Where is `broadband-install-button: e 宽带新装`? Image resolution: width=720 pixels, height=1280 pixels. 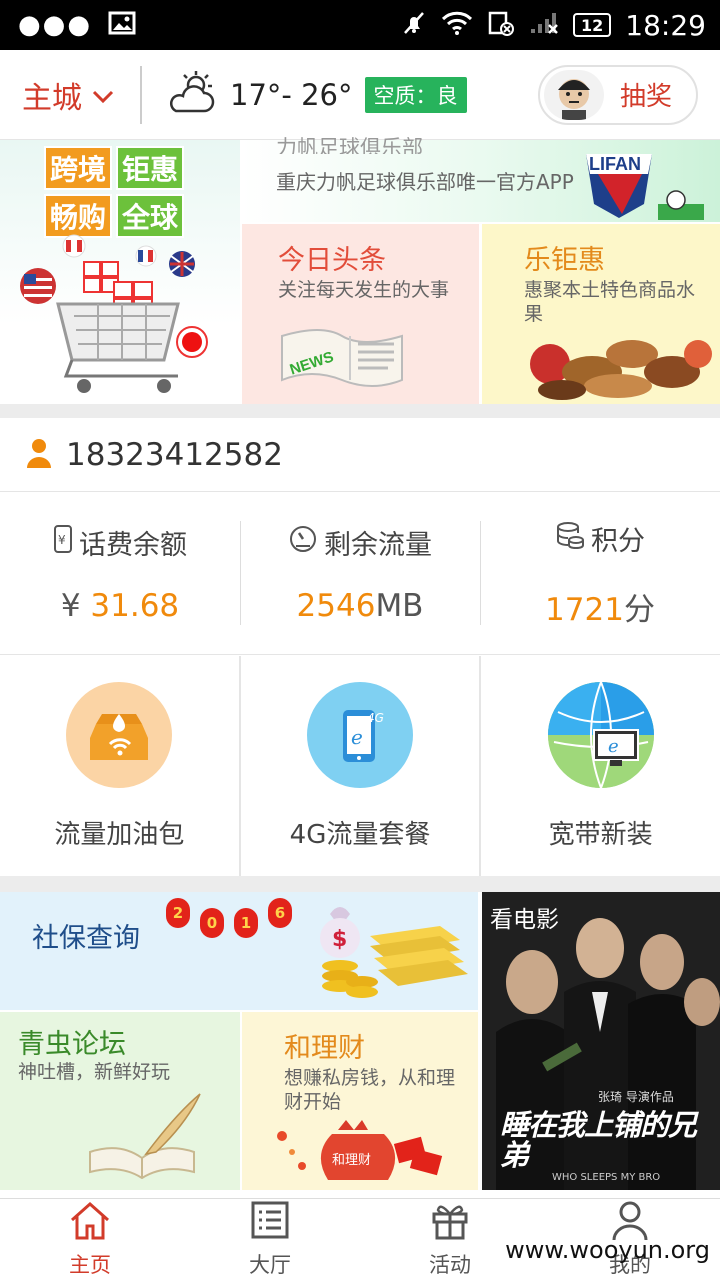
broadband-install-button: e 宽带新装 is located at coordinates (599, 766).